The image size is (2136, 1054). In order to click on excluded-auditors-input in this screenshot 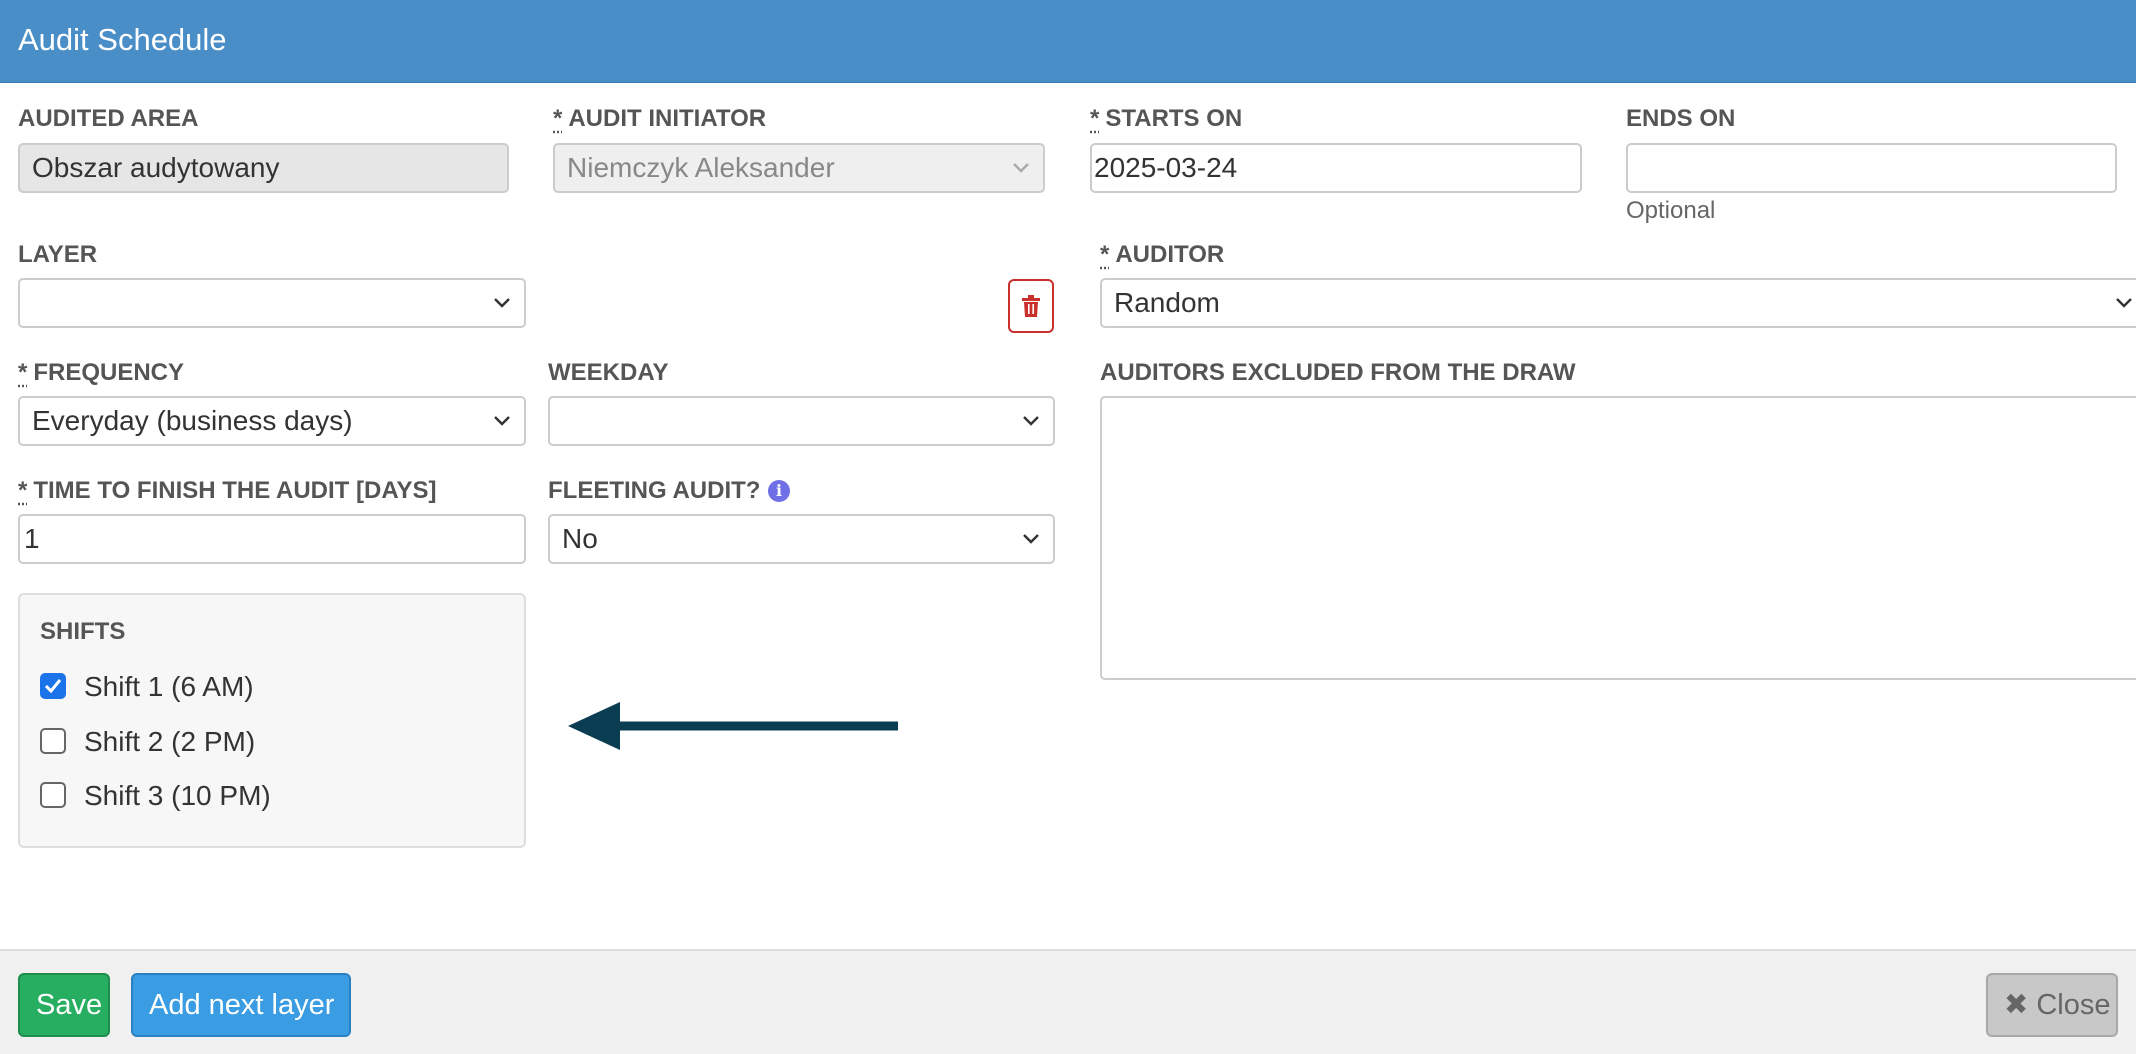, I will do `click(1618, 538)`.